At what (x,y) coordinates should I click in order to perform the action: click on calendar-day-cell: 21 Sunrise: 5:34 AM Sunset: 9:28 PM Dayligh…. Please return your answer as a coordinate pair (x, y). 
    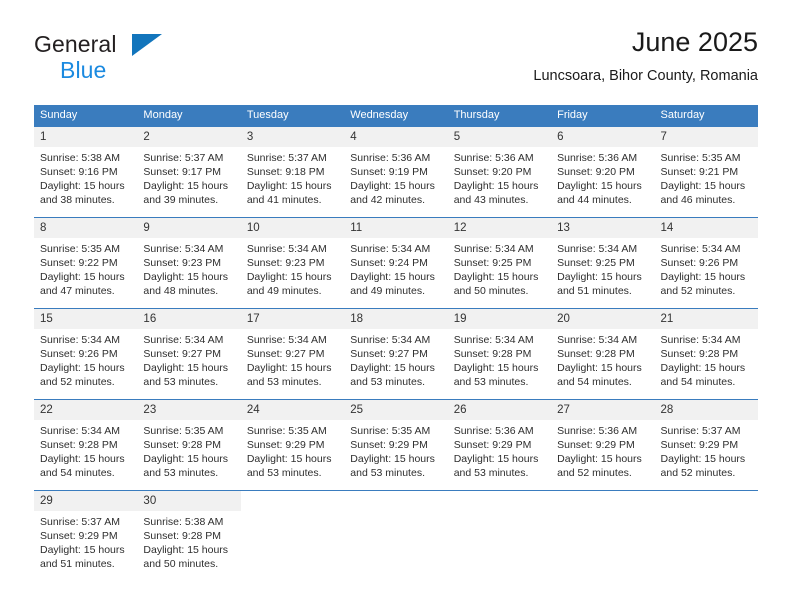
    Looking at the image, I should click on (706, 354).